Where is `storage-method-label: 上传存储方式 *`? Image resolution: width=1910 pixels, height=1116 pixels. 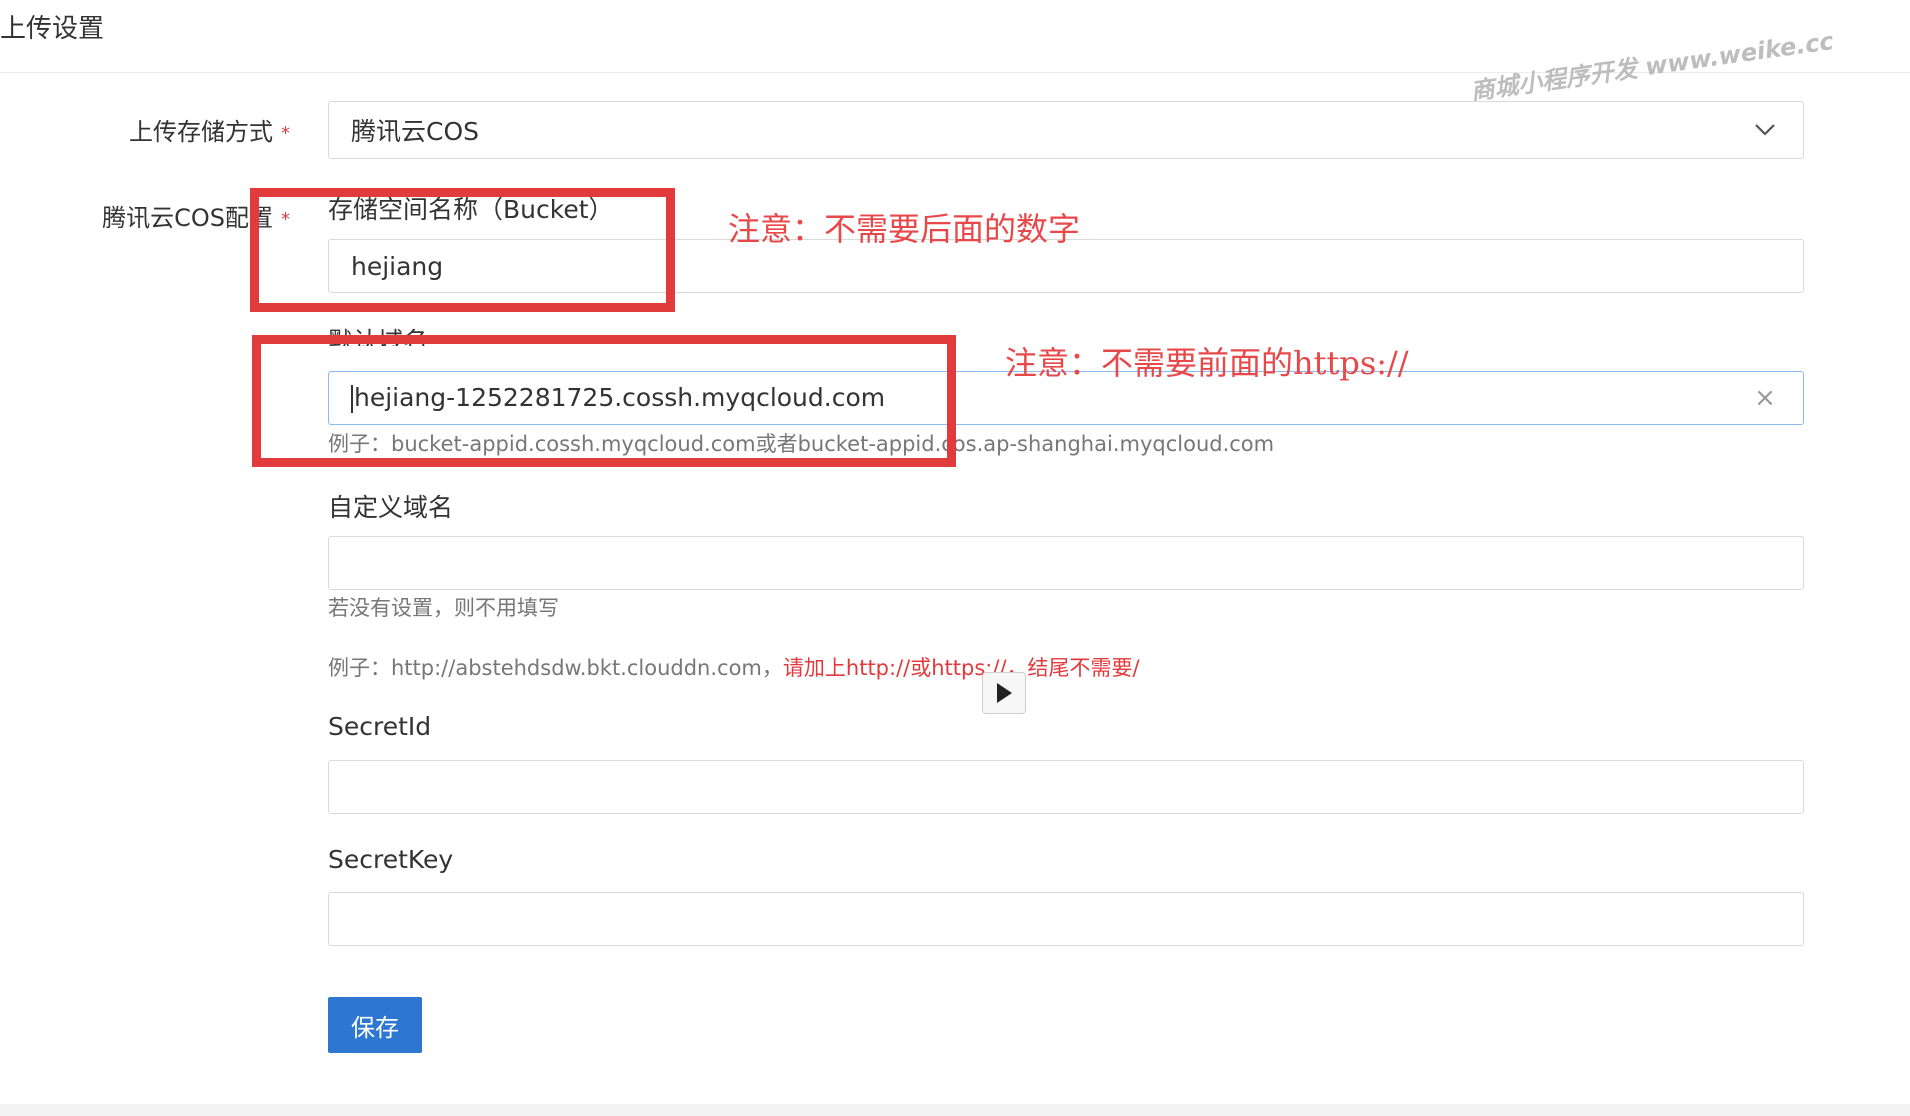 storage-method-label: 上传存储方式 * is located at coordinates (209, 132).